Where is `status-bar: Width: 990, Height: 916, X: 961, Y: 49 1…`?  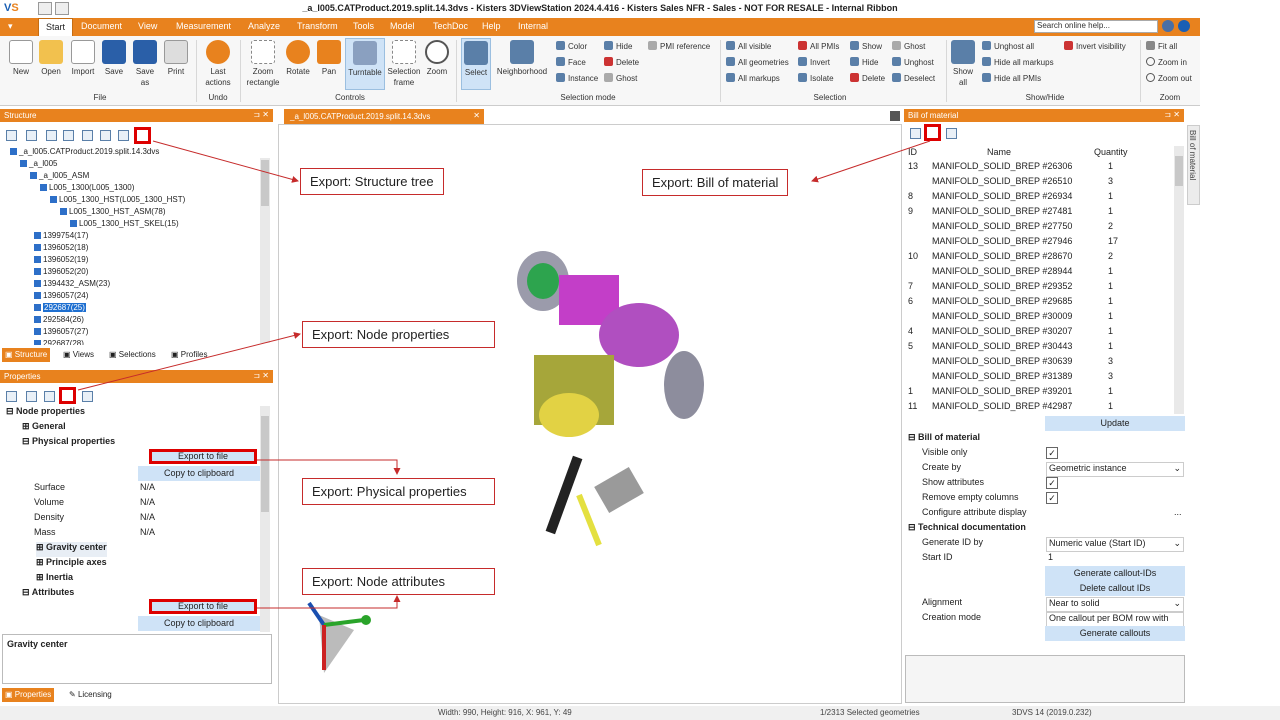 status-bar: Width: 990, Height: 916, X: 961, Y: 49 1… is located at coordinates (640, 713).